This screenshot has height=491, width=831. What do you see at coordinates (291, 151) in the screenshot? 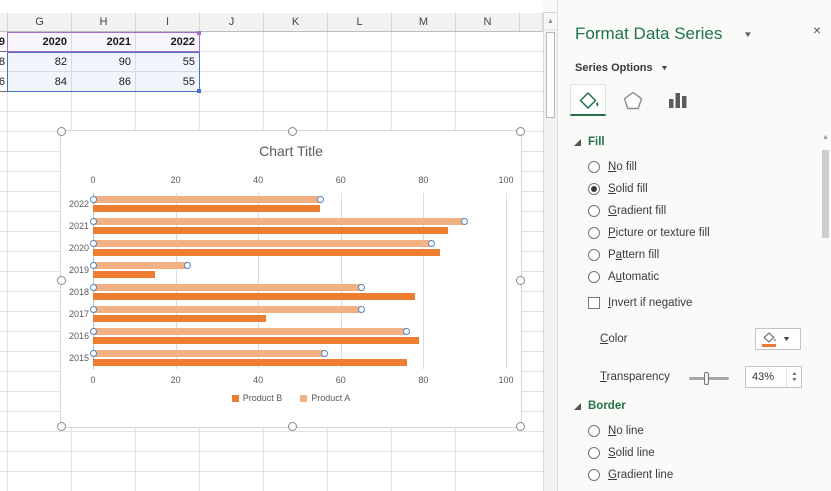
I see `chart-title: Chart Title` at bounding box center [291, 151].